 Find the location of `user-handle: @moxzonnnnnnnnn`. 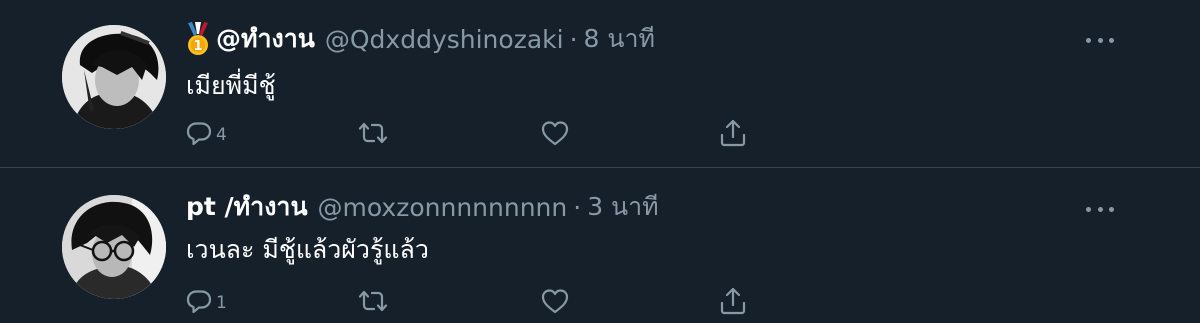

user-handle: @moxzonnnnnnnnn is located at coordinates (443, 207).